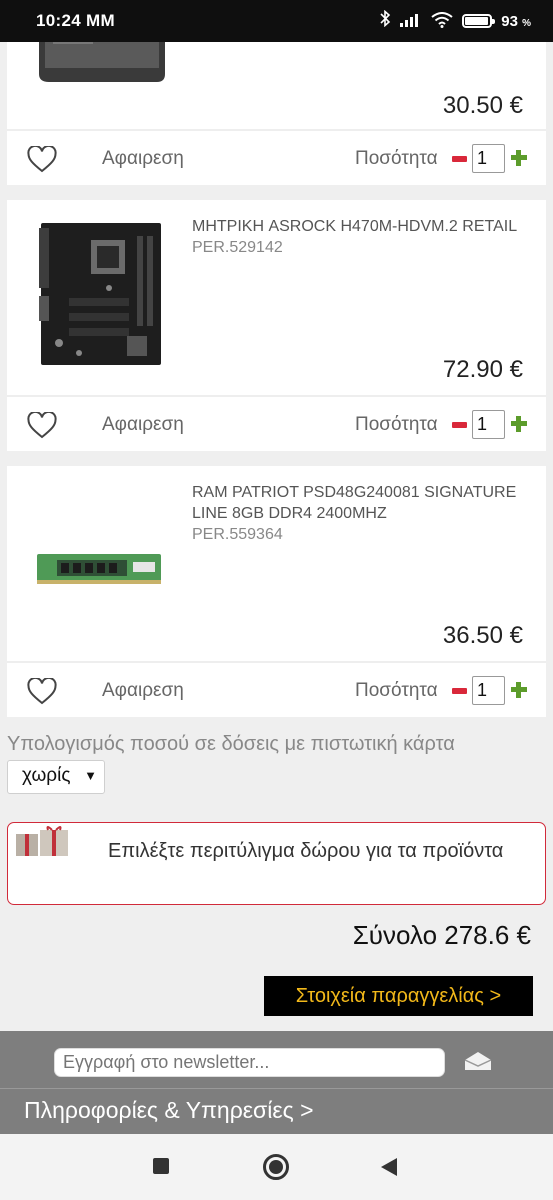 The width and height of the screenshot is (553, 1200). Describe the element at coordinates (482, 369) in the screenshot. I see `product-price: 72.90 €` at that location.